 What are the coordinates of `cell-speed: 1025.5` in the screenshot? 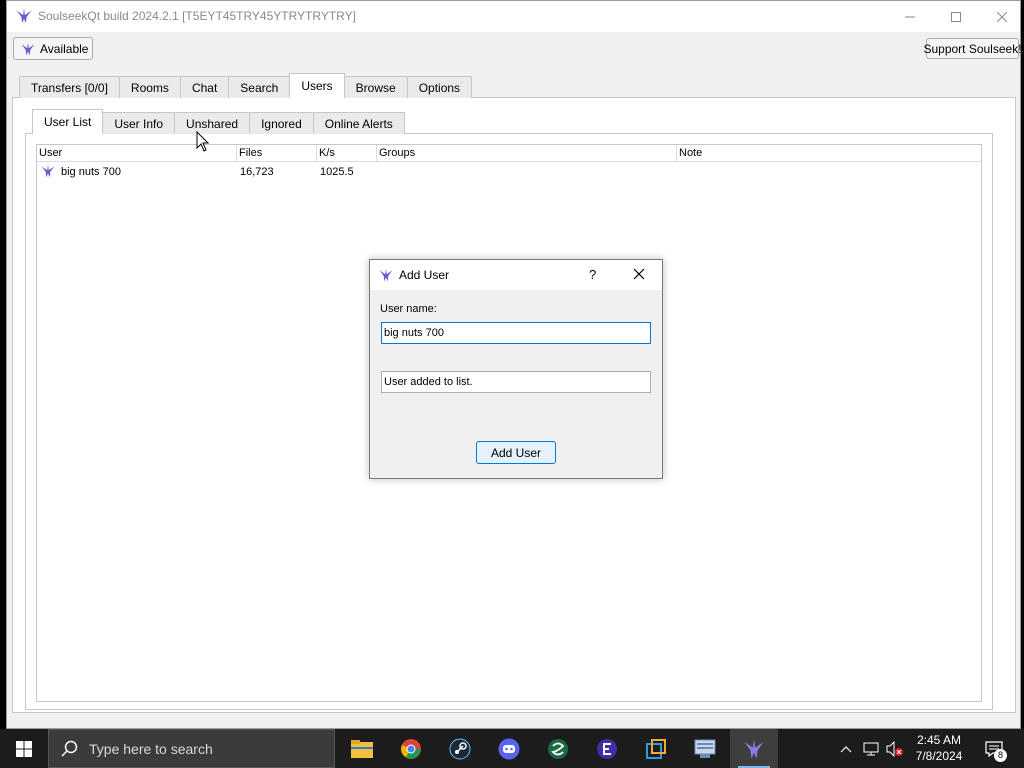 It's located at (337, 172).